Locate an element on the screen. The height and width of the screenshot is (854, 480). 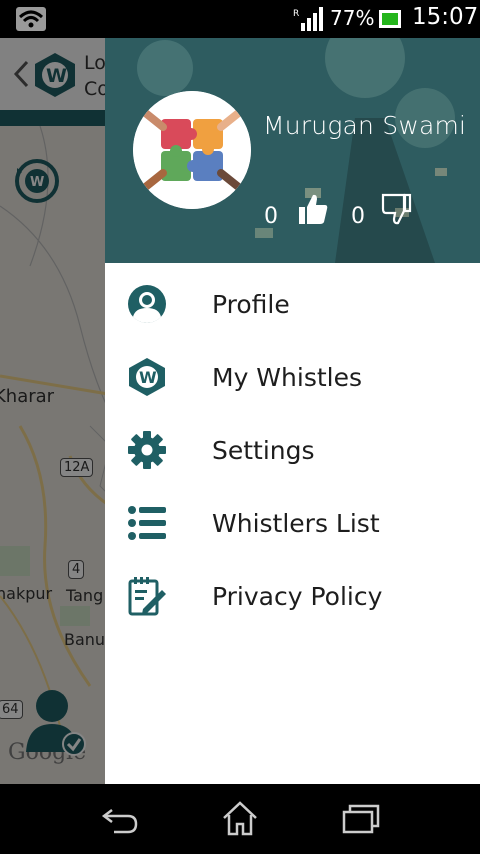
like-count: 0 is located at coordinates (271, 216).